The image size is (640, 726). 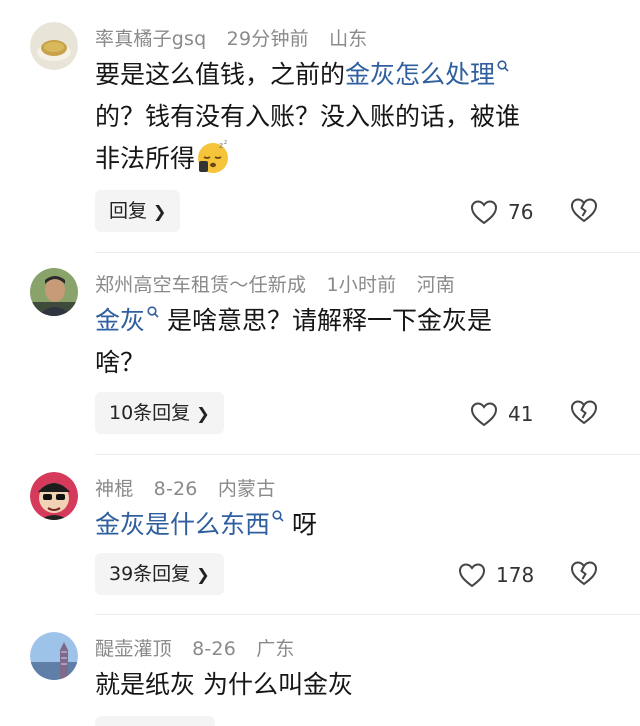 What do you see at coordinates (150, 574) in the screenshot?
I see `reply-label: 39条回复` at bounding box center [150, 574].